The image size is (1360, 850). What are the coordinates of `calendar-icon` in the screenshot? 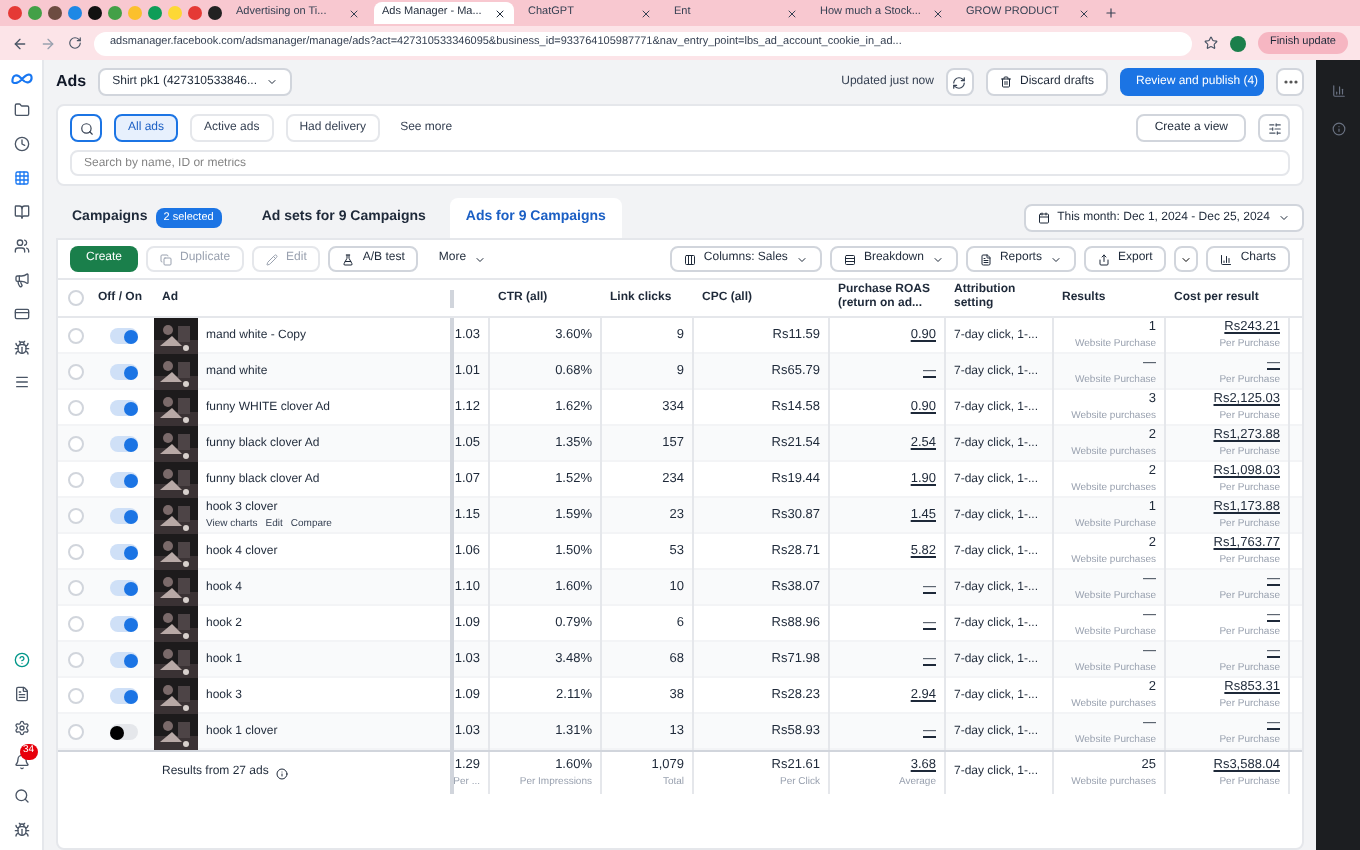 It's located at (1043, 218).